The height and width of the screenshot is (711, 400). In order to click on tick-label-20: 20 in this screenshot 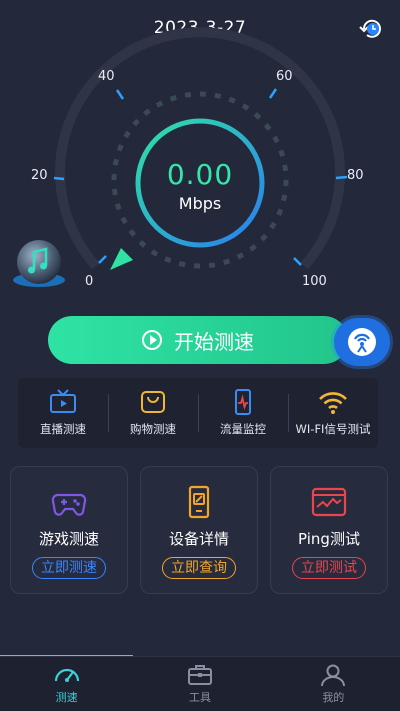, I will do `click(39, 175)`.